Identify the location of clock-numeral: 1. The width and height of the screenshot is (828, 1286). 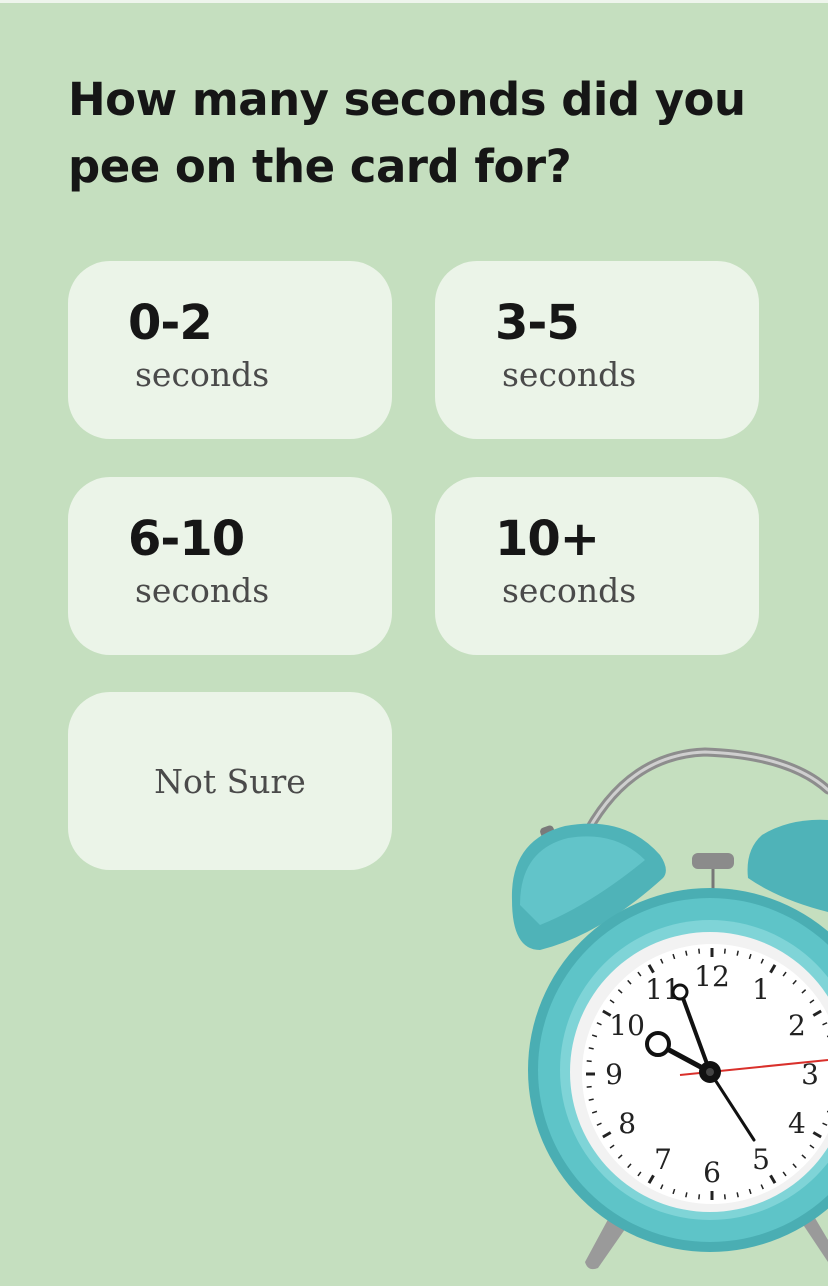
(761, 989).